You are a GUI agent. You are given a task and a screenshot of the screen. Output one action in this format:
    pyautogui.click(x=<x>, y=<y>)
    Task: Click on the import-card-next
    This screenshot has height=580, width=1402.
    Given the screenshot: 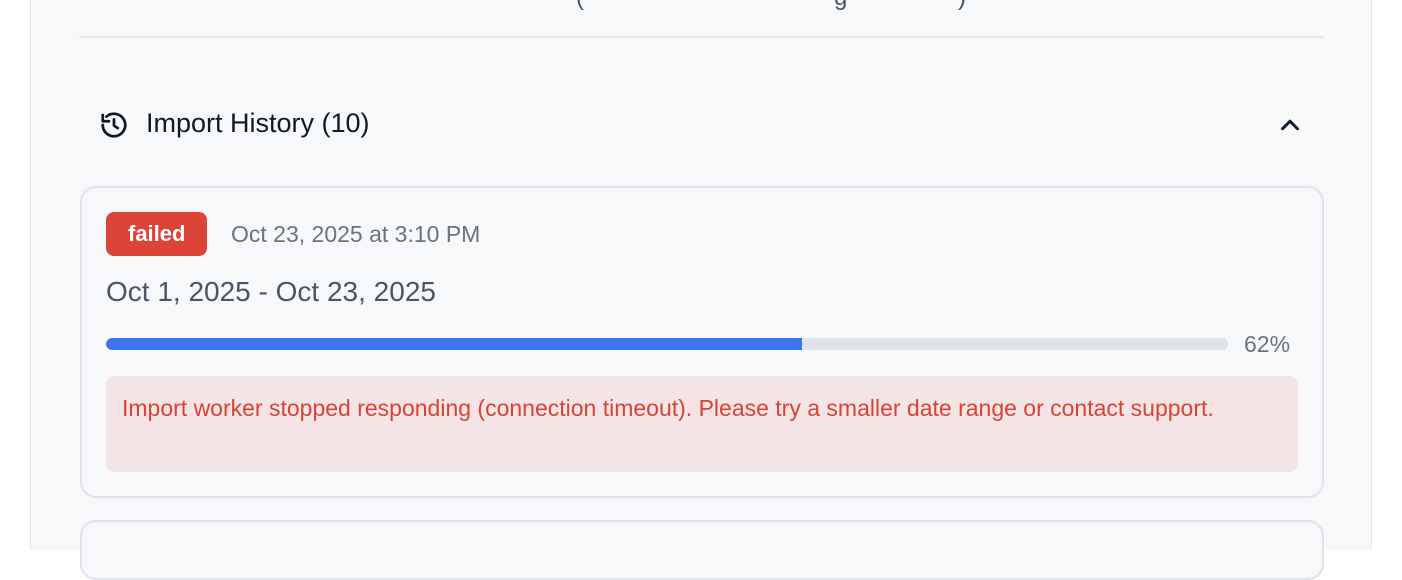 What is the action you would take?
    pyautogui.click(x=702, y=550)
    